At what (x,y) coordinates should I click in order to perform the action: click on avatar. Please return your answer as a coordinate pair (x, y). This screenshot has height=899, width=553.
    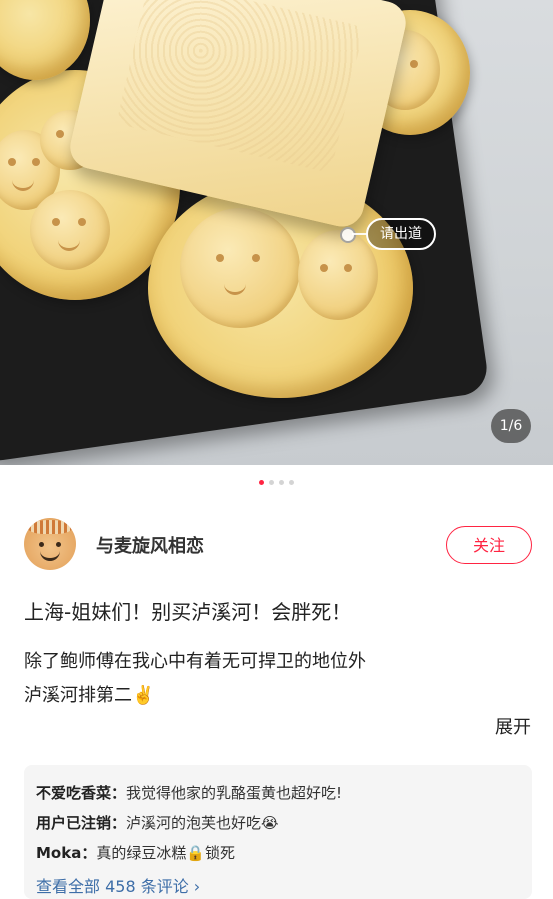
    Looking at the image, I should click on (50, 544).